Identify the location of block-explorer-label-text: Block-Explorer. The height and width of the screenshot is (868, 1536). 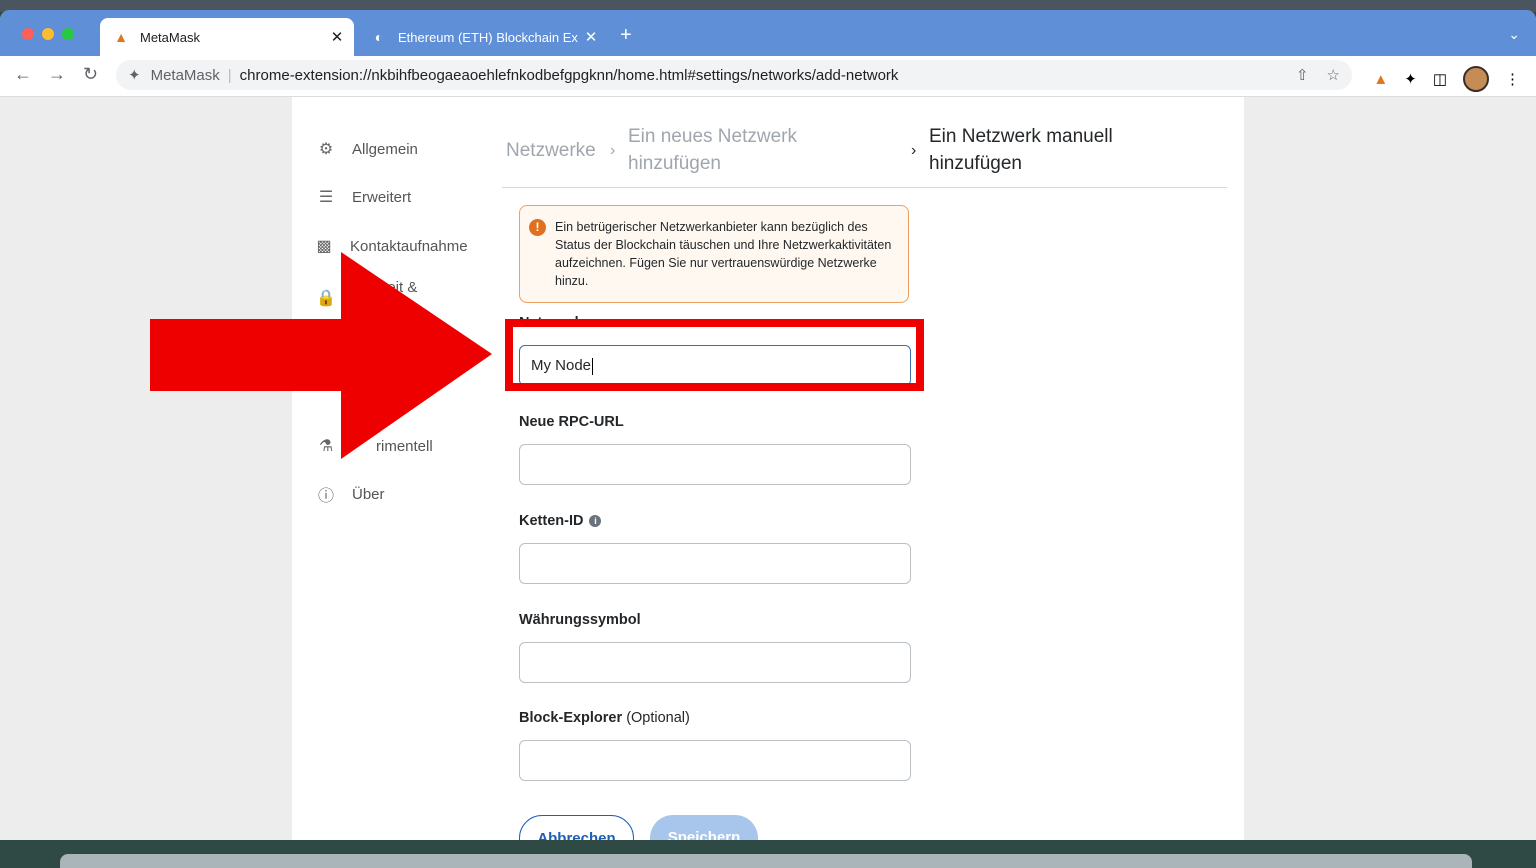
(571, 718).